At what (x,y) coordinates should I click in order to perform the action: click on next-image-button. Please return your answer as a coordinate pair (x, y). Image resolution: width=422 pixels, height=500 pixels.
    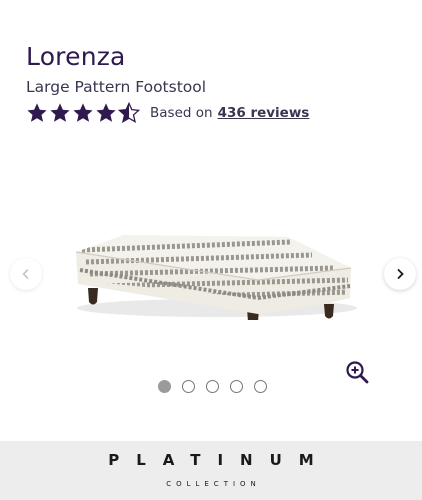
    Looking at the image, I should click on (400, 274).